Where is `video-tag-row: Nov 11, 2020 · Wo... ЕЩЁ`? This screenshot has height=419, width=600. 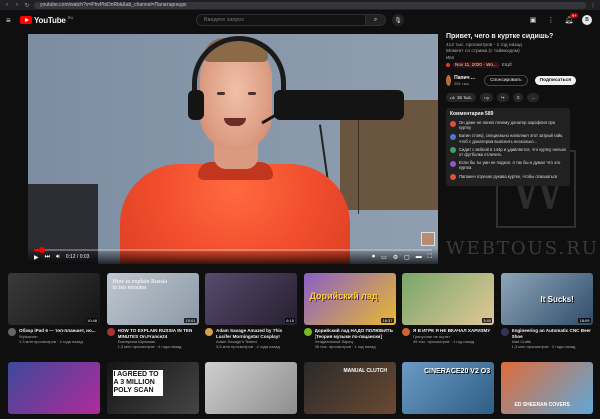 video-tag-row: Nov 11, 2020 · Wo... ЕЩЁ is located at coordinates (511, 65).